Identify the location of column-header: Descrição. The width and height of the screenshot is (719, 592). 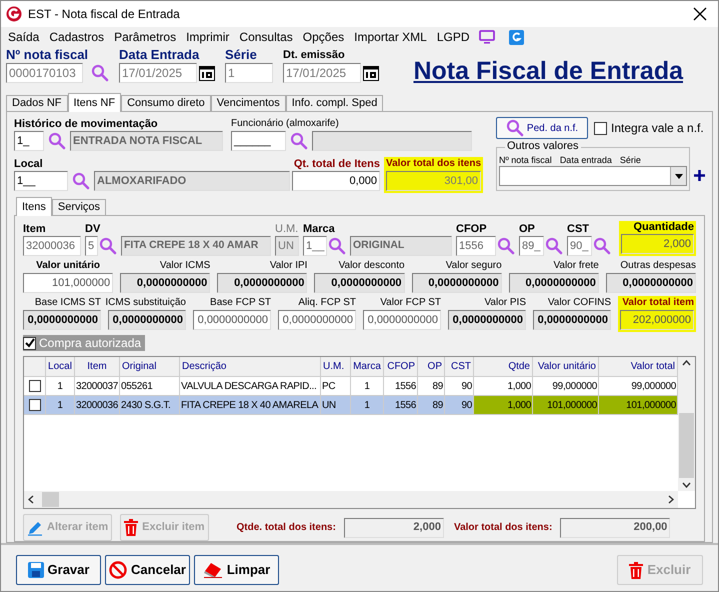
(250, 366).